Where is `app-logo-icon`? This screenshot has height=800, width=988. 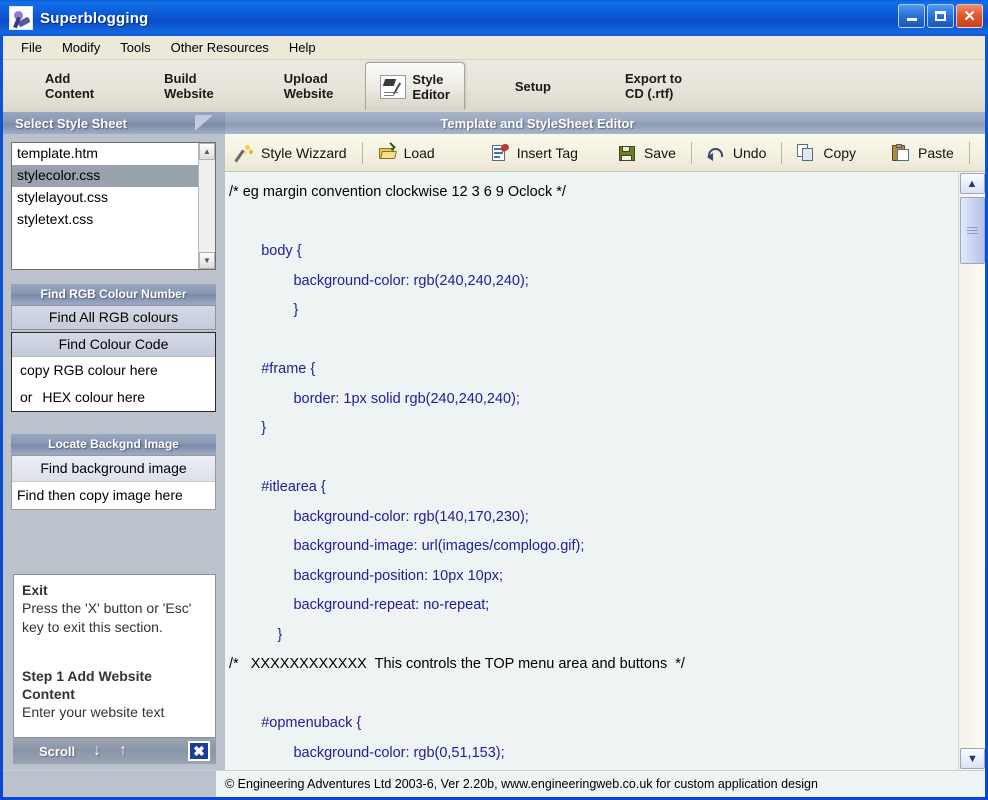
app-logo-icon is located at coordinates (21, 18).